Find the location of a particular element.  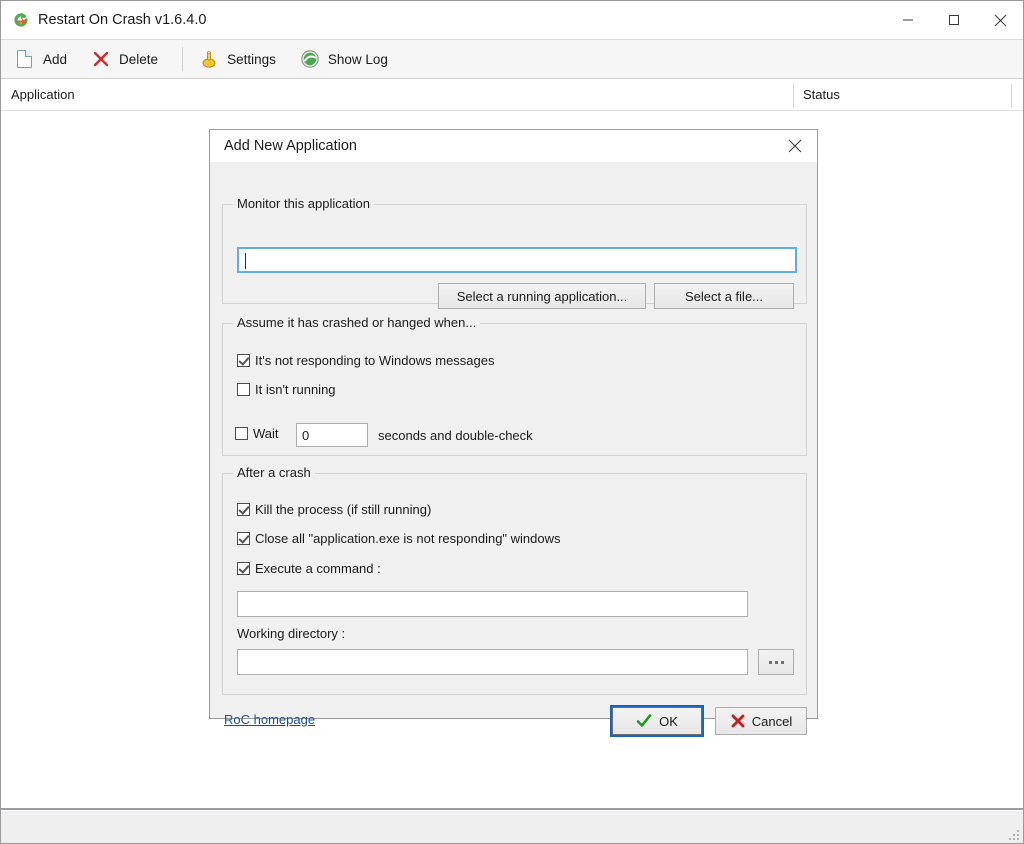

maximize-icon is located at coordinates (954, 20).